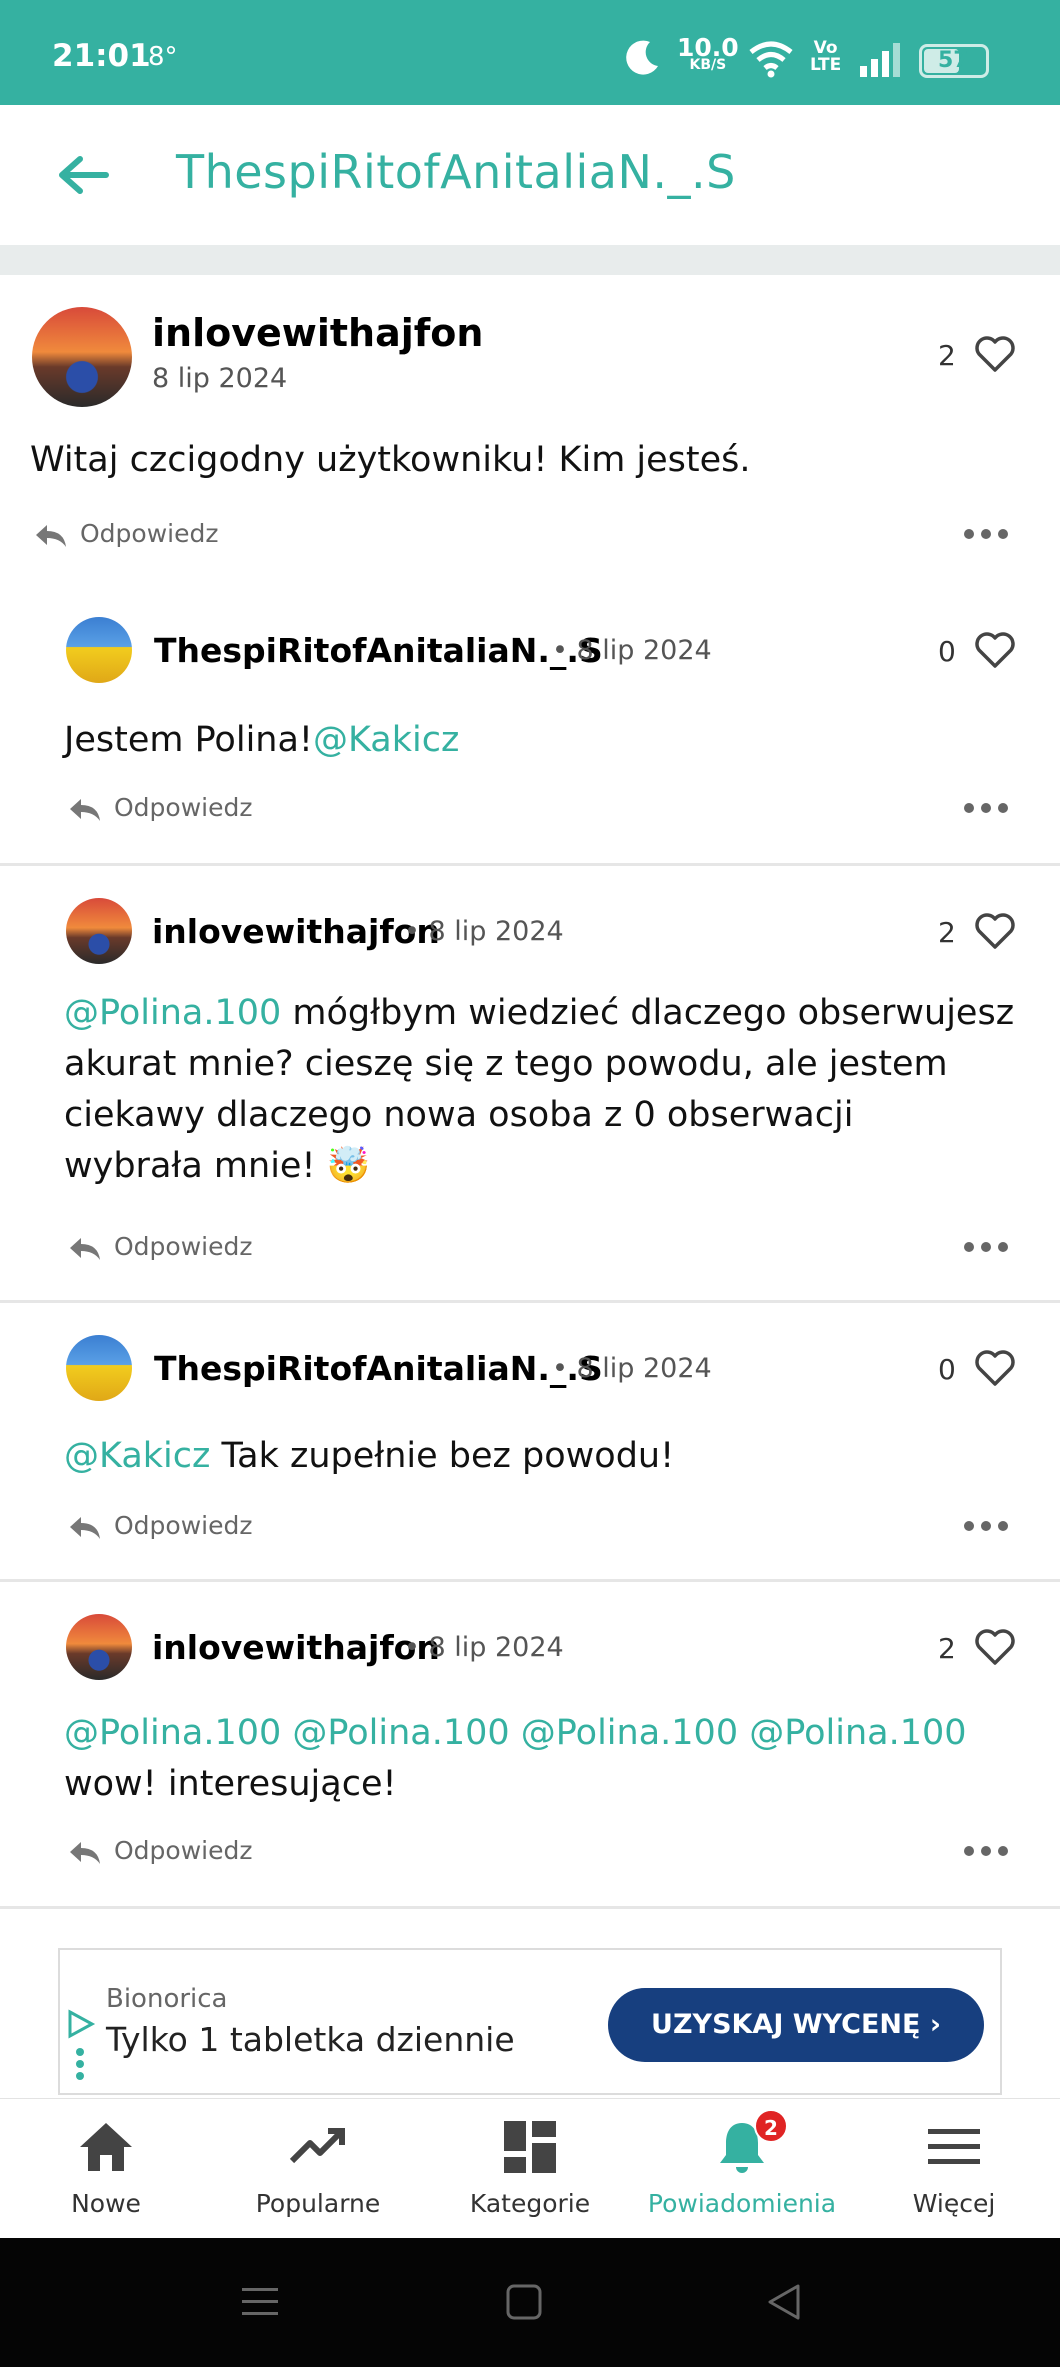  I want to click on comment-date: 8 lip 2024, so click(220, 378).